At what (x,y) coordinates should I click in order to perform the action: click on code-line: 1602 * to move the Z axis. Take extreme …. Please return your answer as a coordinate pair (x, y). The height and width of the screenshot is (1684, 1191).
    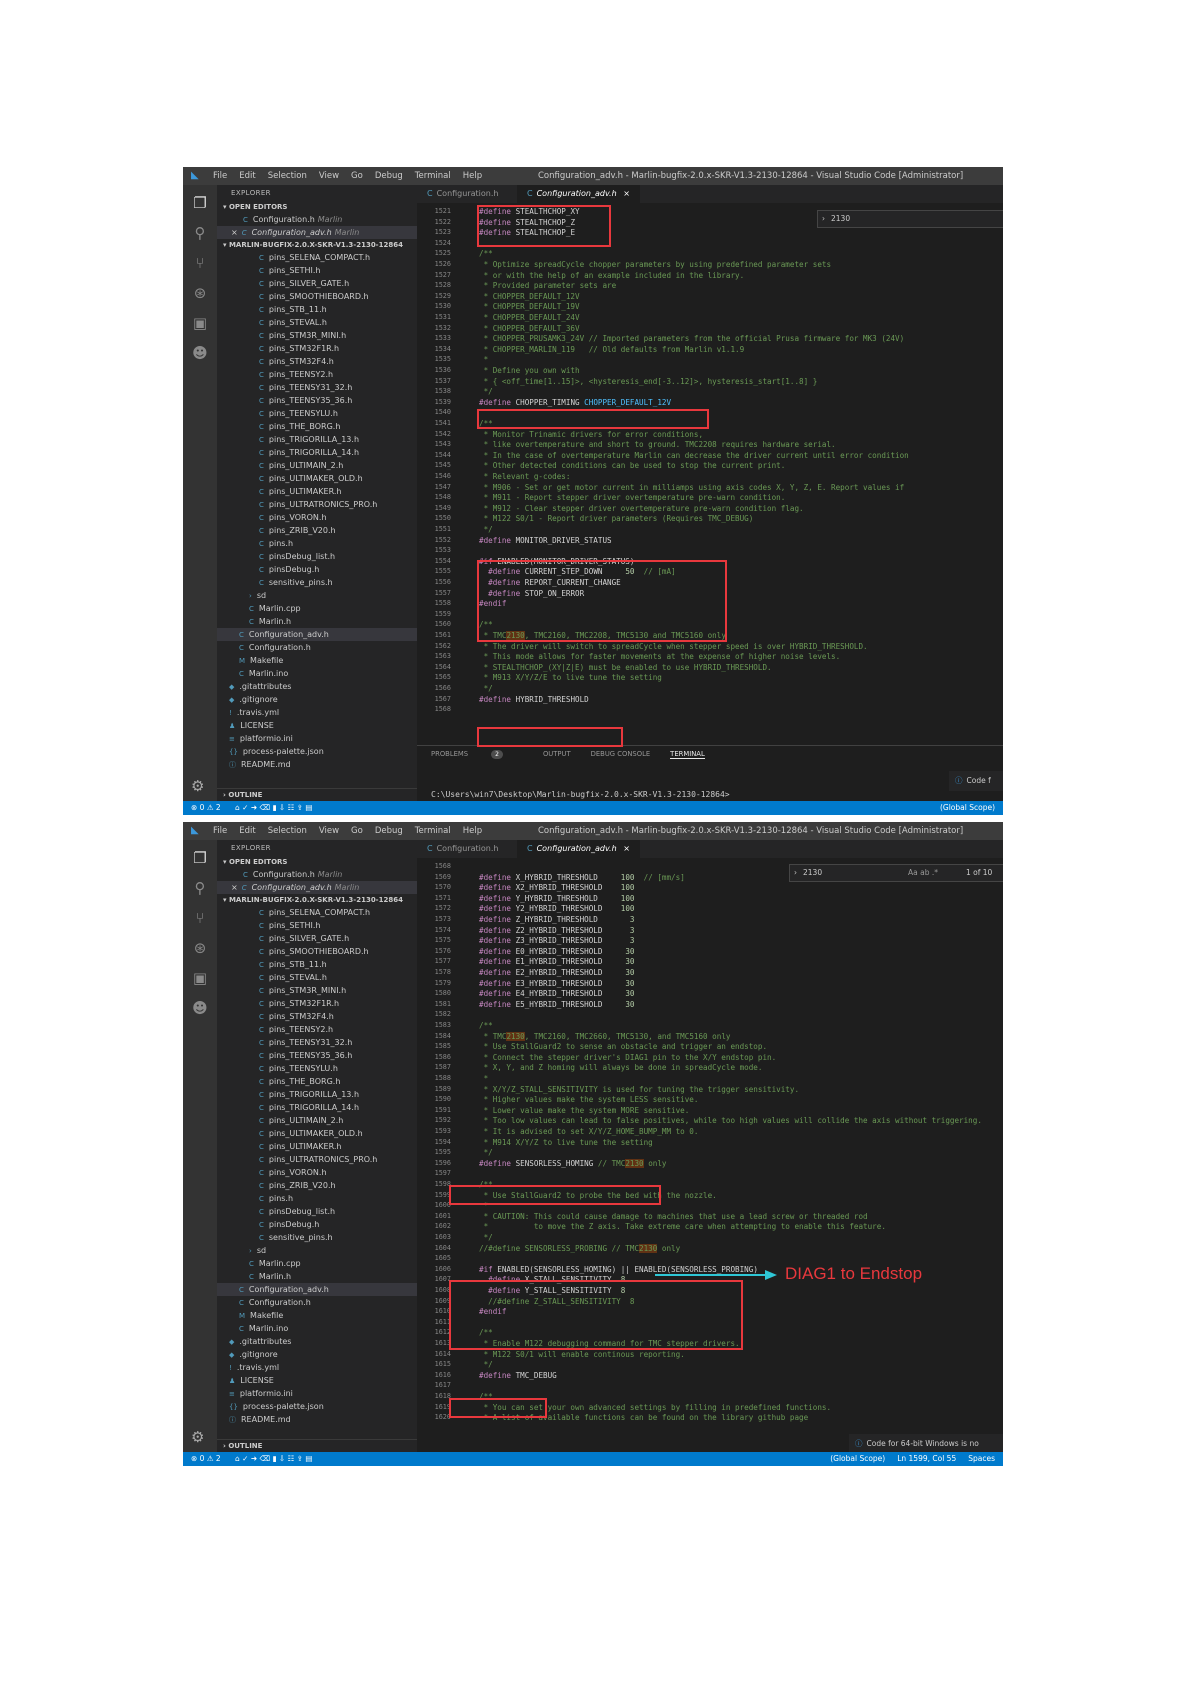
    Looking at the image, I should click on (710, 1226).